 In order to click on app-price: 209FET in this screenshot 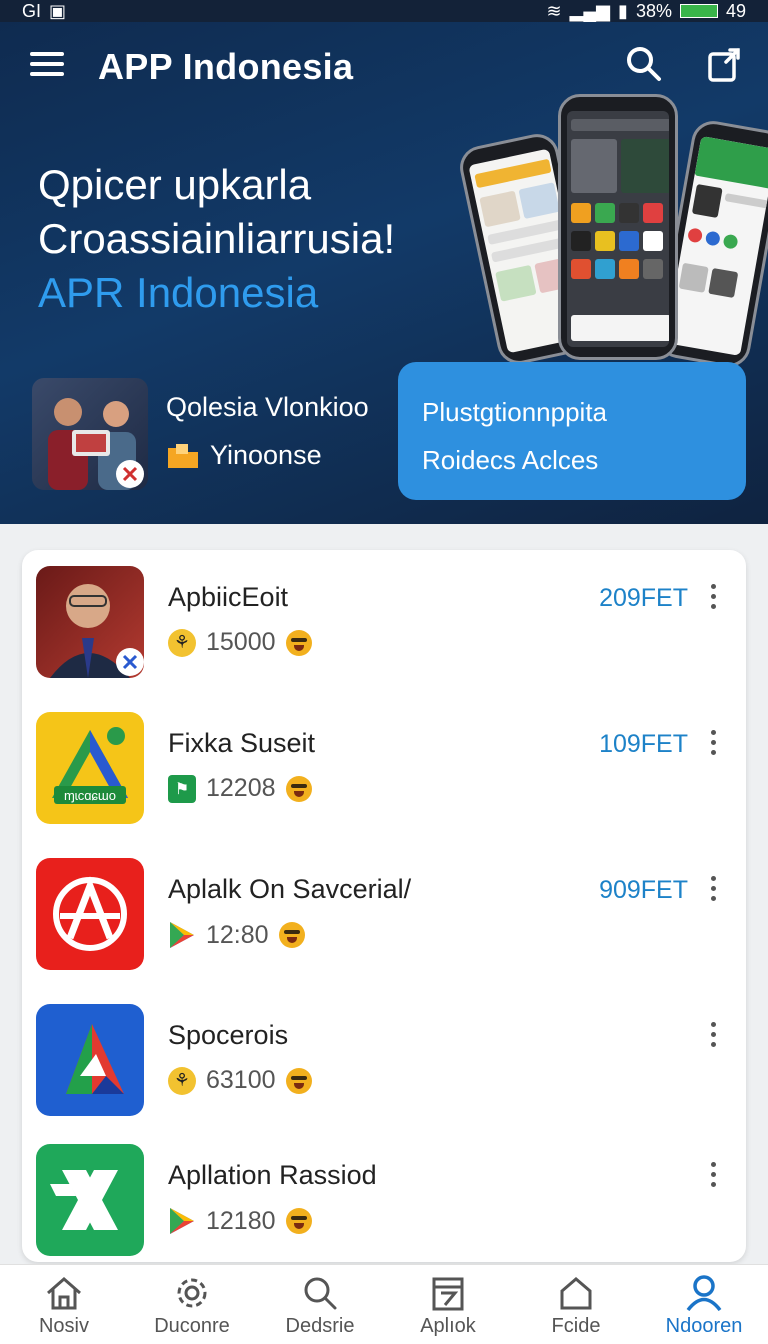, I will do `click(643, 598)`.